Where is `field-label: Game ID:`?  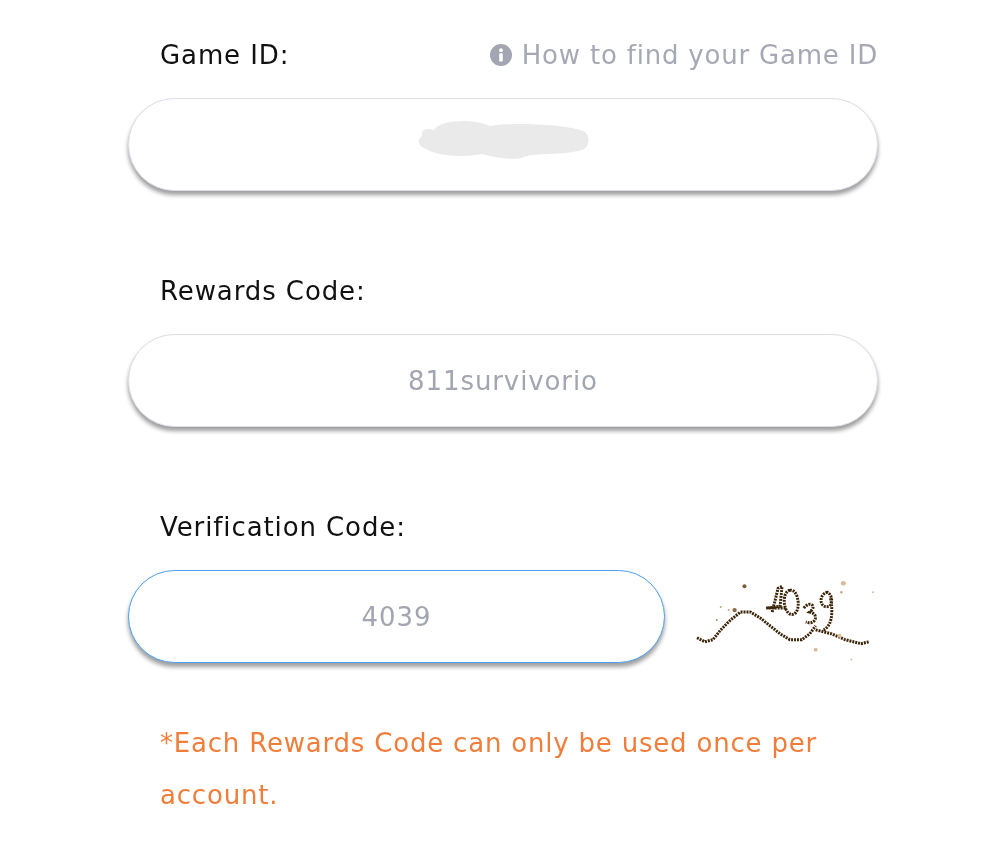 field-label: Game ID: is located at coordinates (225, 55).